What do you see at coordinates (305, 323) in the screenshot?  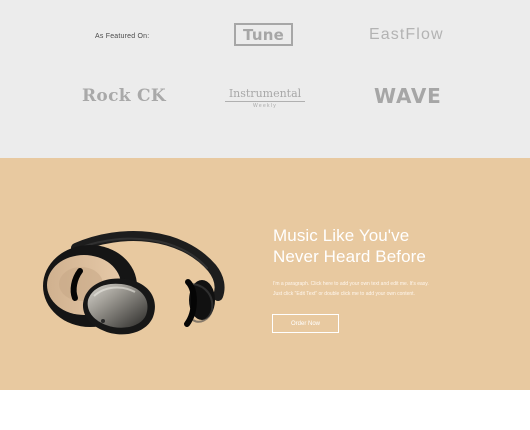 I see `order-now-button: Order Now` at bounding box center [305, 323].